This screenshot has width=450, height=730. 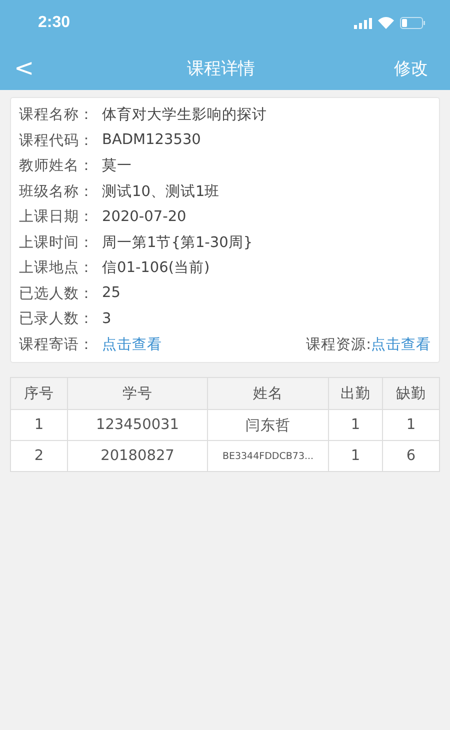 What do you see at coordinates (268, 394) in the screenshot?
I see `column-header: 姓名` at bounding box center [268, 394].